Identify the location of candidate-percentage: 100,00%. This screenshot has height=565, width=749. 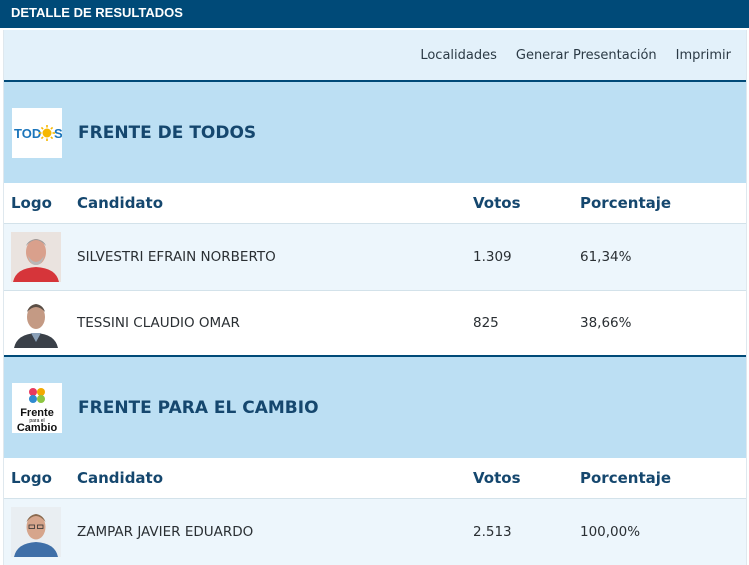
(610, 532).